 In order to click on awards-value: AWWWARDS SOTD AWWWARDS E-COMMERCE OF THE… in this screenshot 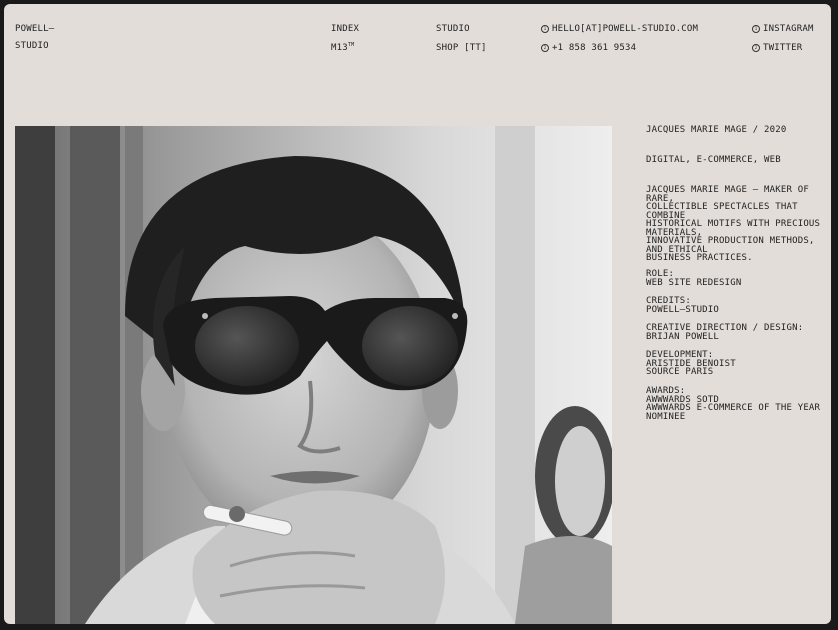, I will do `click(733, 408)`.